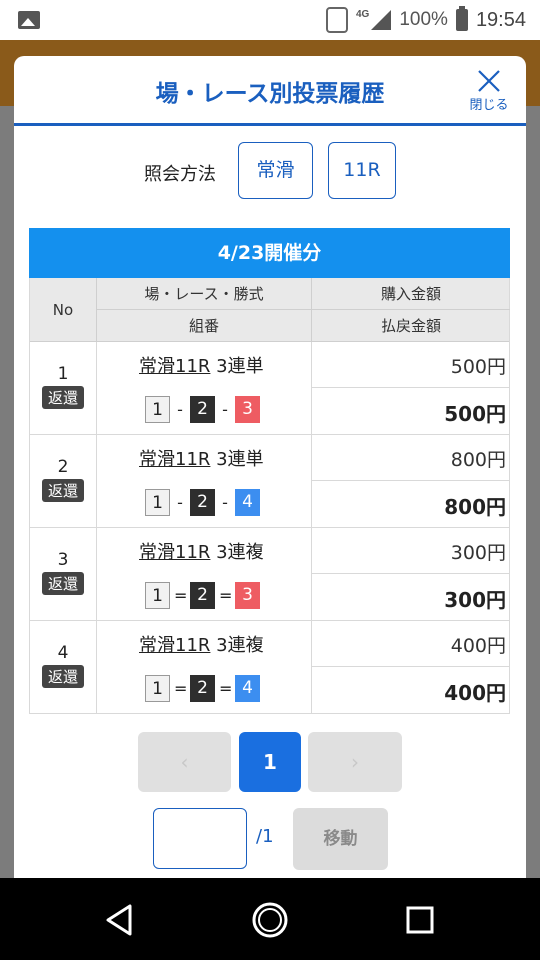 This screenshot has height=960, width=540. I want to click on table-row: 3 返還 常滑11R 3連複 1 = 2 = 3 300円 300円, so click(270, 574).